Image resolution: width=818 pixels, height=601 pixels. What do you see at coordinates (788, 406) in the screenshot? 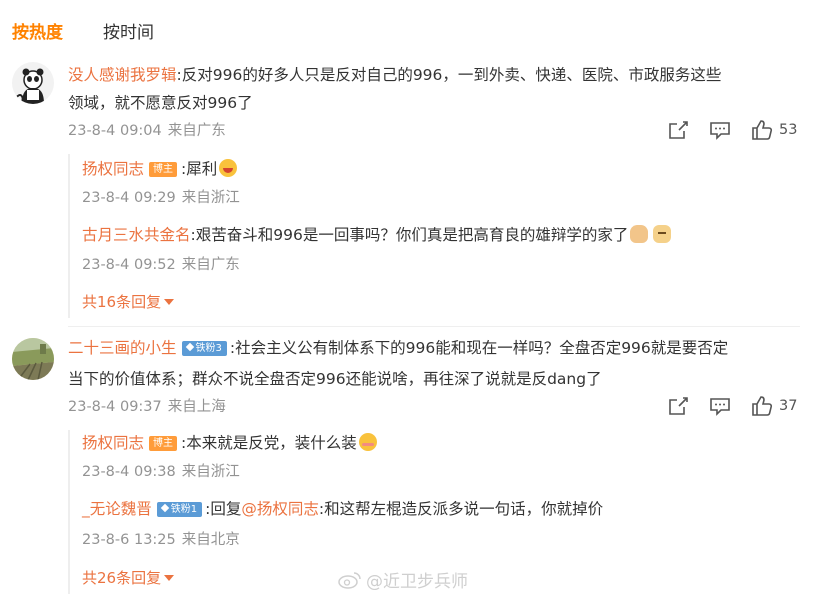
I see `like-count: 37` at bounding box center [788, 406].